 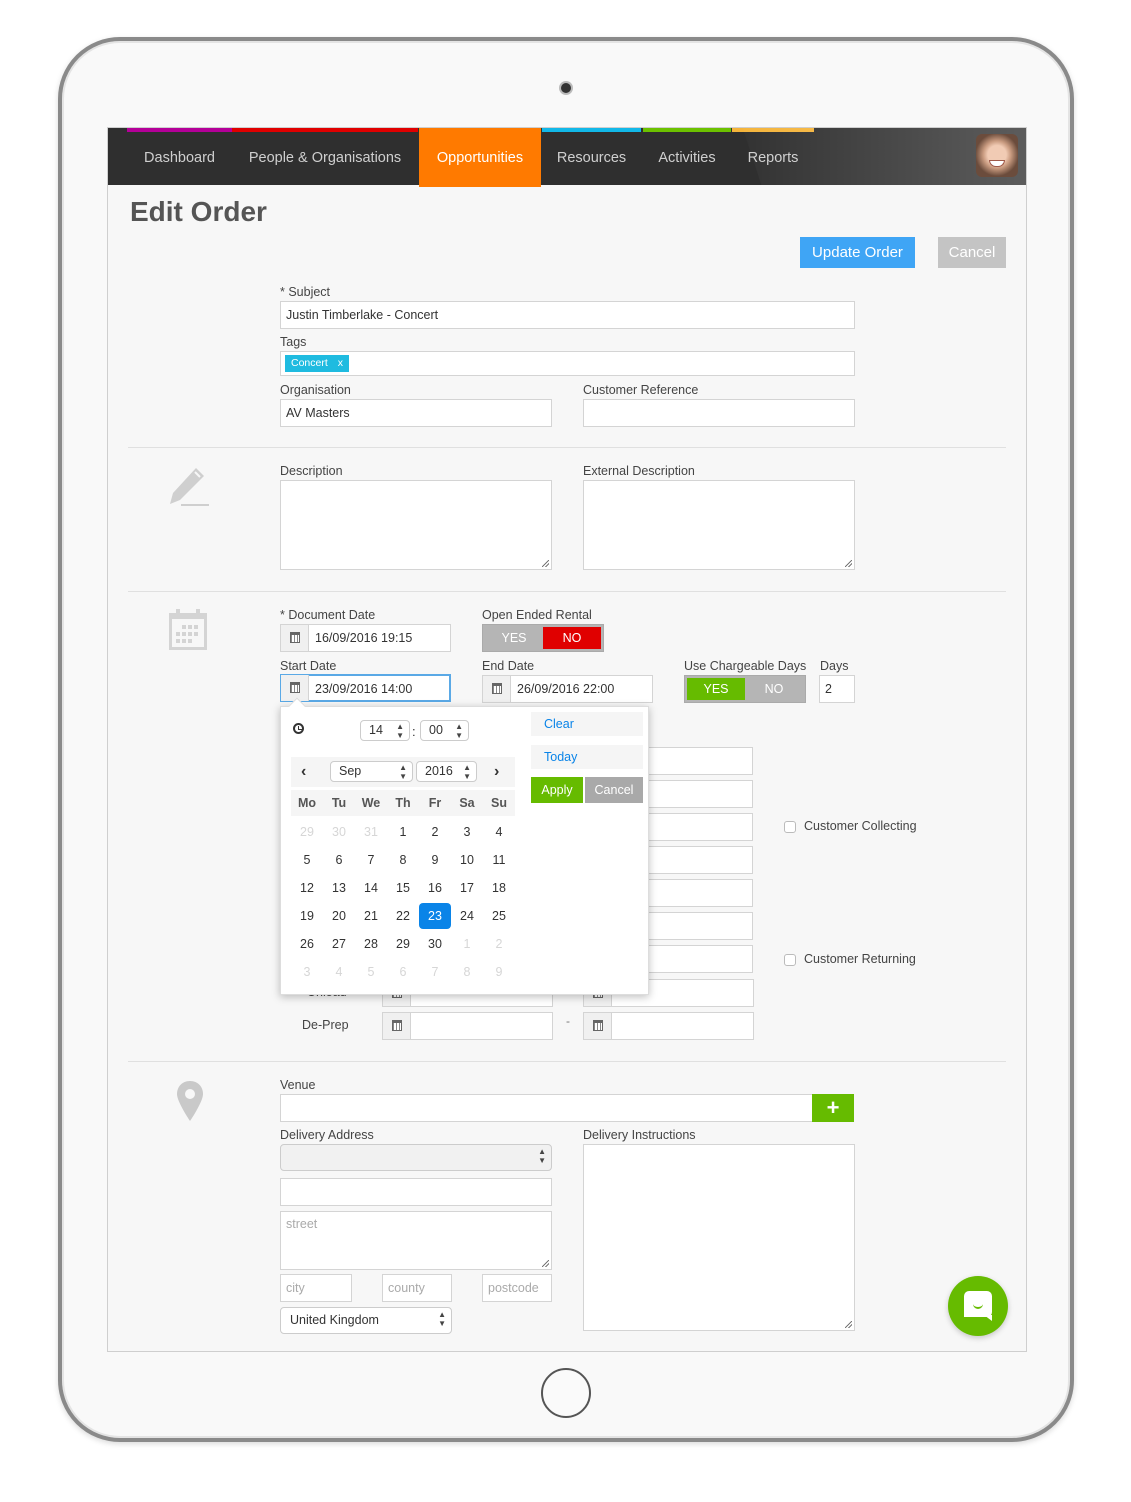 I want to click on tag-remove-icon: x, so click(x=340, y=363).